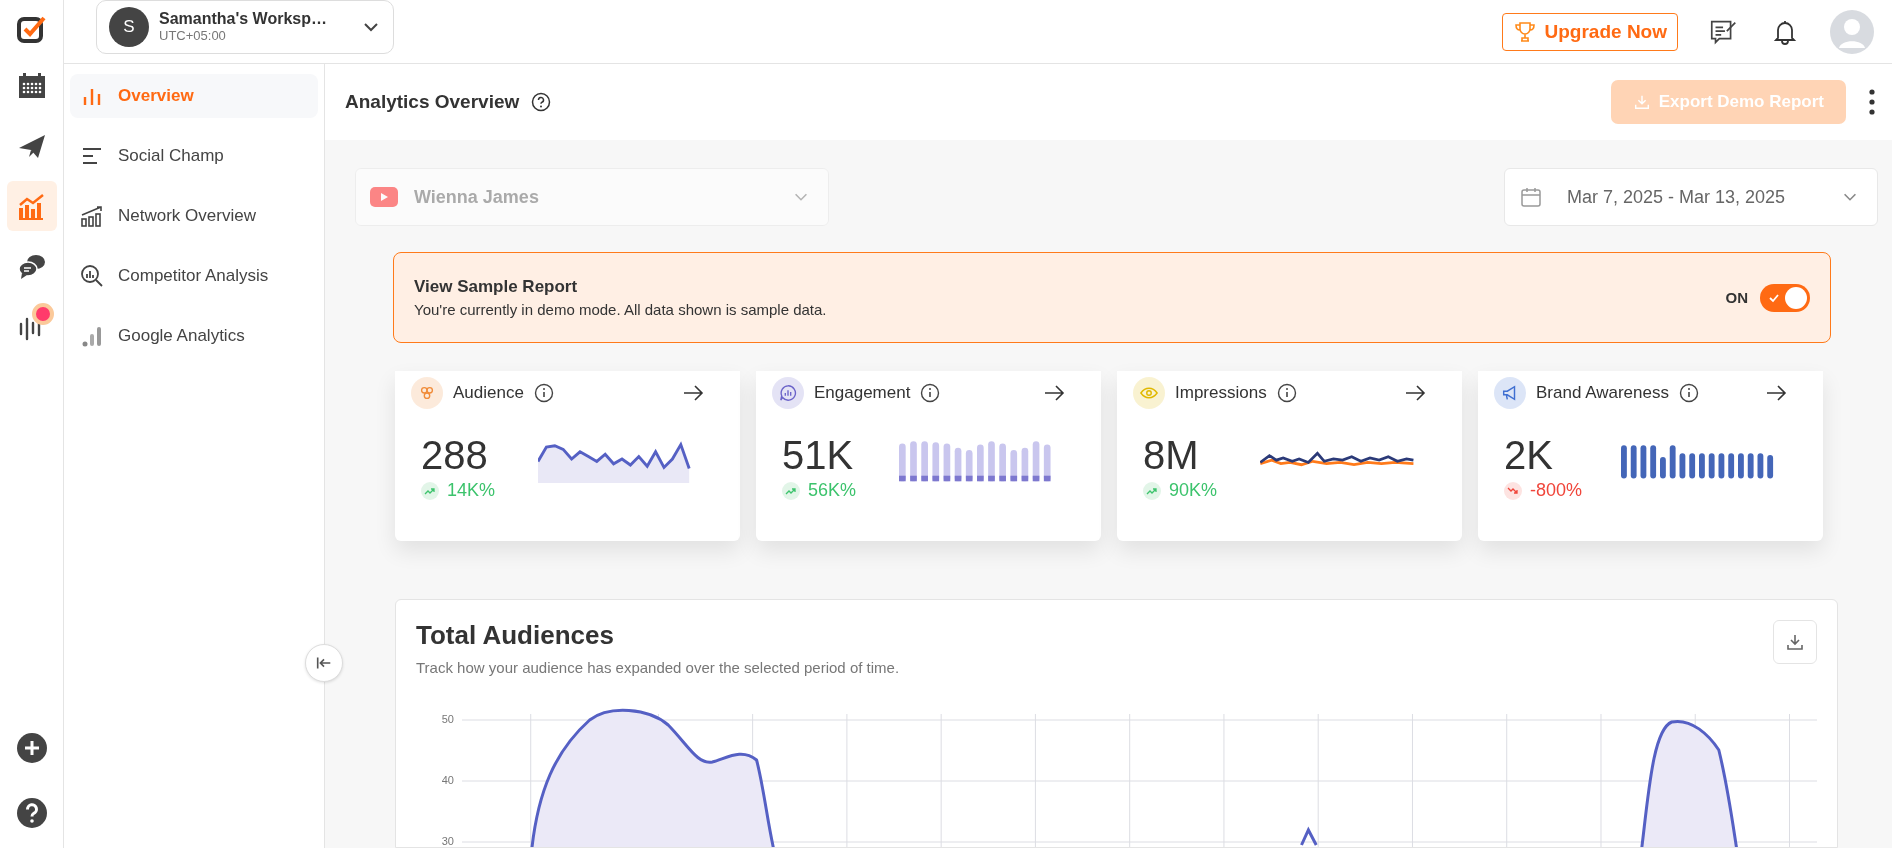 The width and height of the screenshot is (1892, 848). What do you see at coordinates (1529, 455) in the screenshot?
I see `metric-value: 2K` at bounding box center [1529, 455].